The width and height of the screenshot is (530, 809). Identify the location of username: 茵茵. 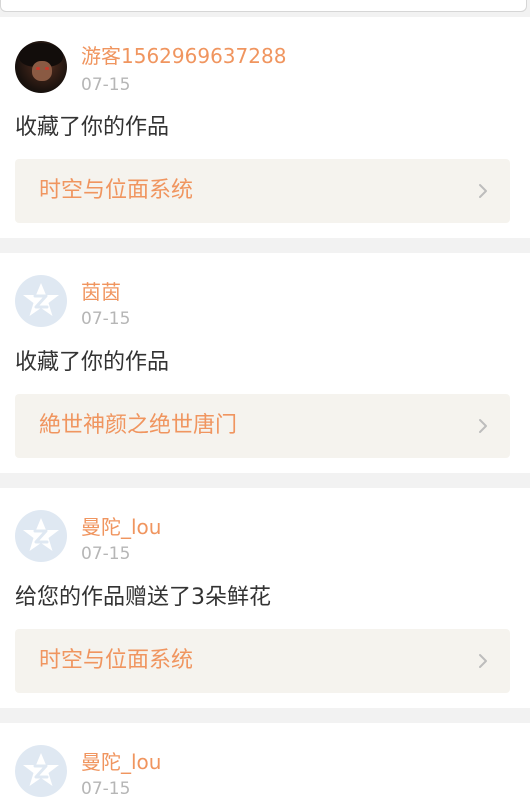
(101, 292).